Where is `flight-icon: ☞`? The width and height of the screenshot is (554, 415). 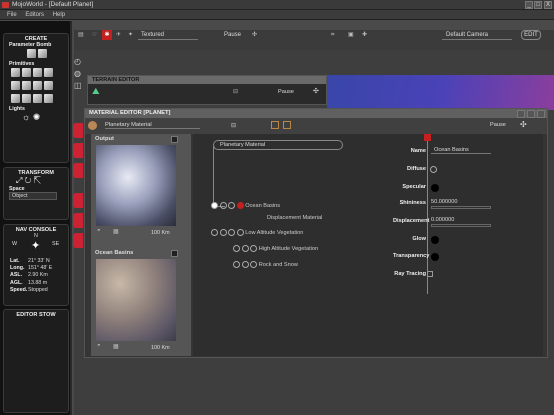
flight-icon: ☞ is located at coordinates (94, 35).